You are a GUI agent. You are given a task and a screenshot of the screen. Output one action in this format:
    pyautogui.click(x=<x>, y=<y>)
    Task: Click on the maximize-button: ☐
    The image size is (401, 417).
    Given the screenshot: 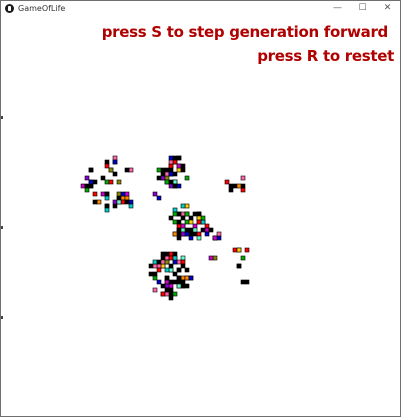 What is the action you would take?
    pyautogui.click(x=362, y=8)
    